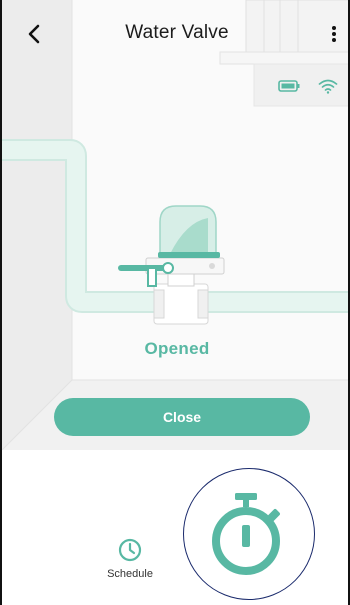 The width and height of the screenshot is (350, 605). Describe the element at coordinates (289, 86) in the screenshot. I see `battery-icon` at that location.